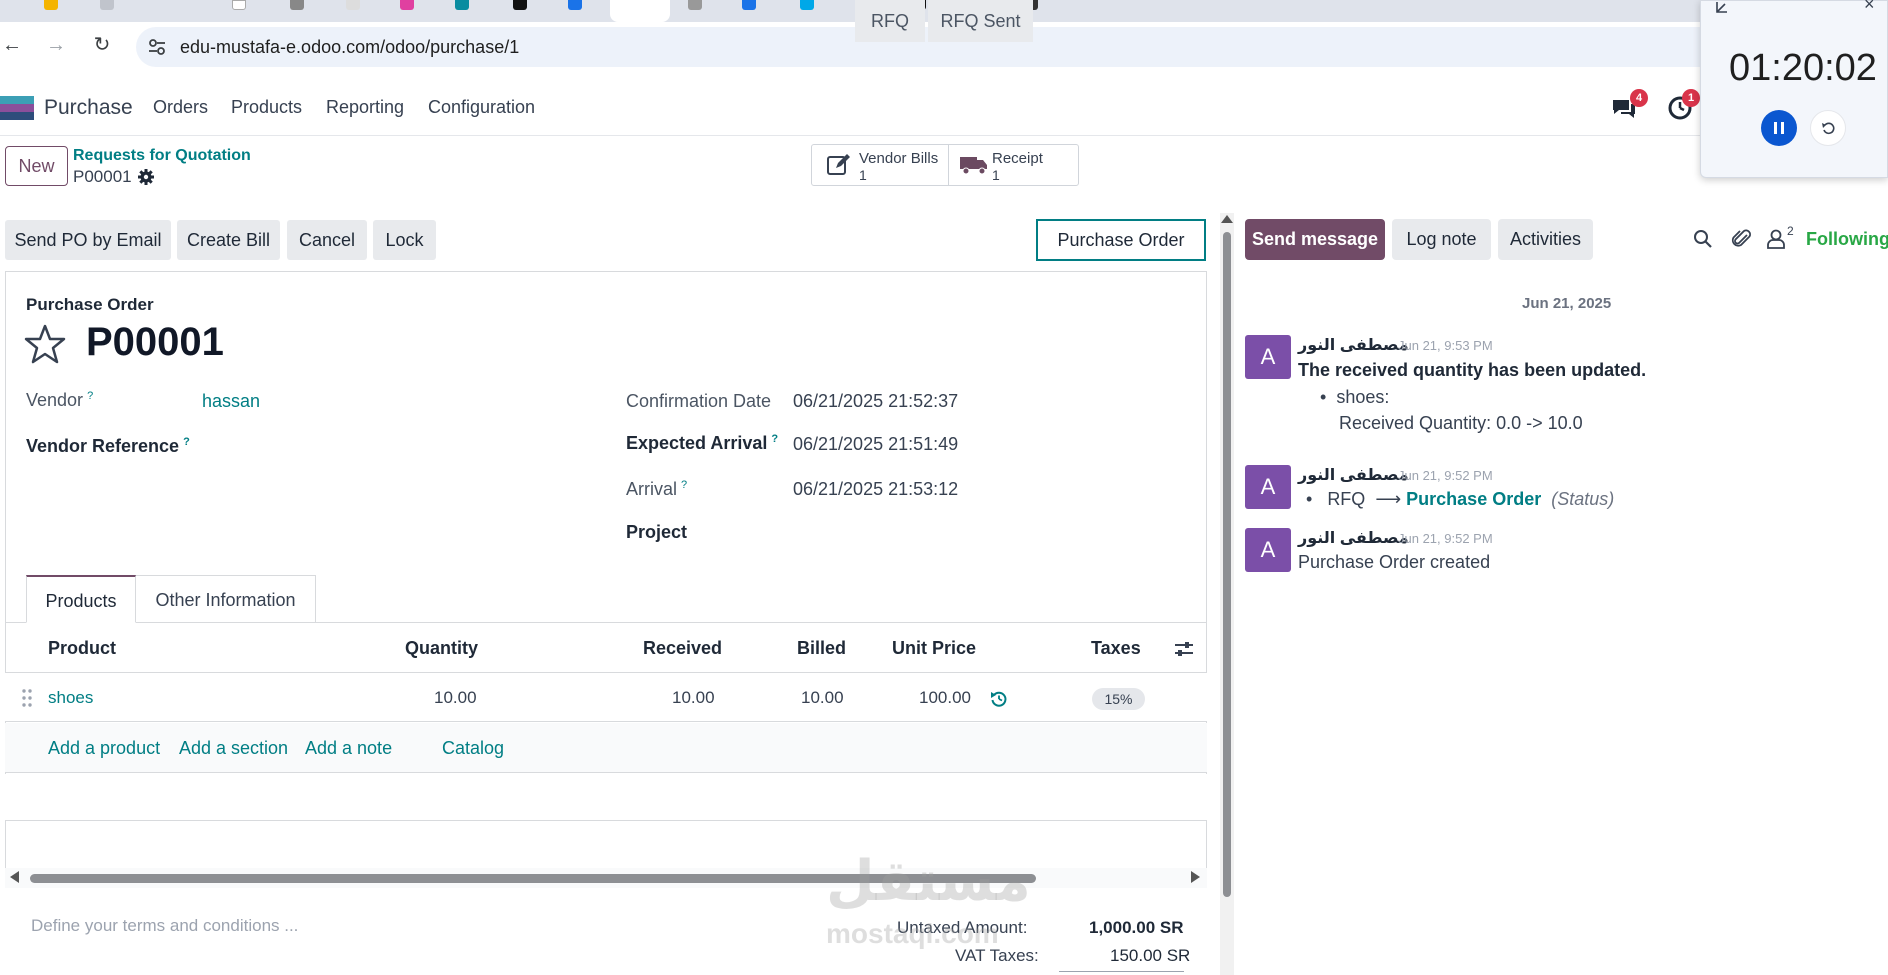 This screenshot has height=975, width=1888. Describe the element at coordinates (180, 107) in the screenshot. I see `menu-orders: Orders` at that location.